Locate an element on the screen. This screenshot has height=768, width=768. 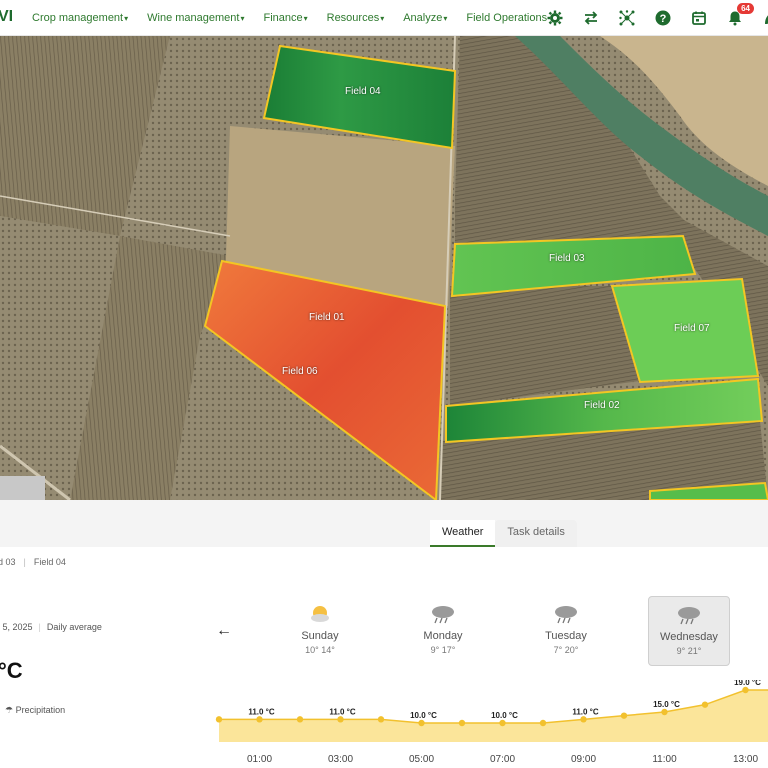
day-range: 9° 21° is located at coordinates (689, 651).